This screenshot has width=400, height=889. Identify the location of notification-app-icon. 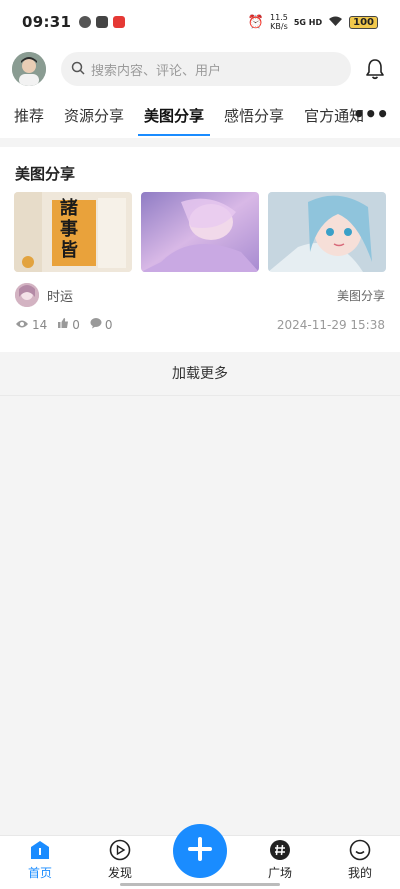
(119, 22).